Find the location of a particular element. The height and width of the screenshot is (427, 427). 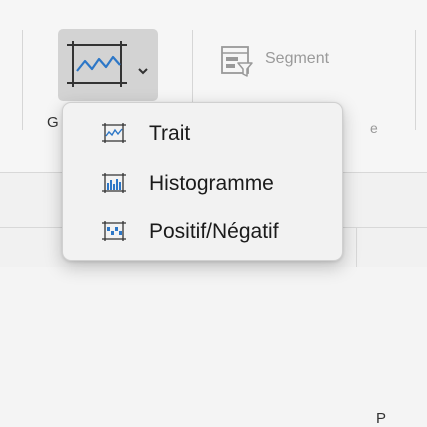

segment-button-label: Segment is located at coordinates (297, 59).